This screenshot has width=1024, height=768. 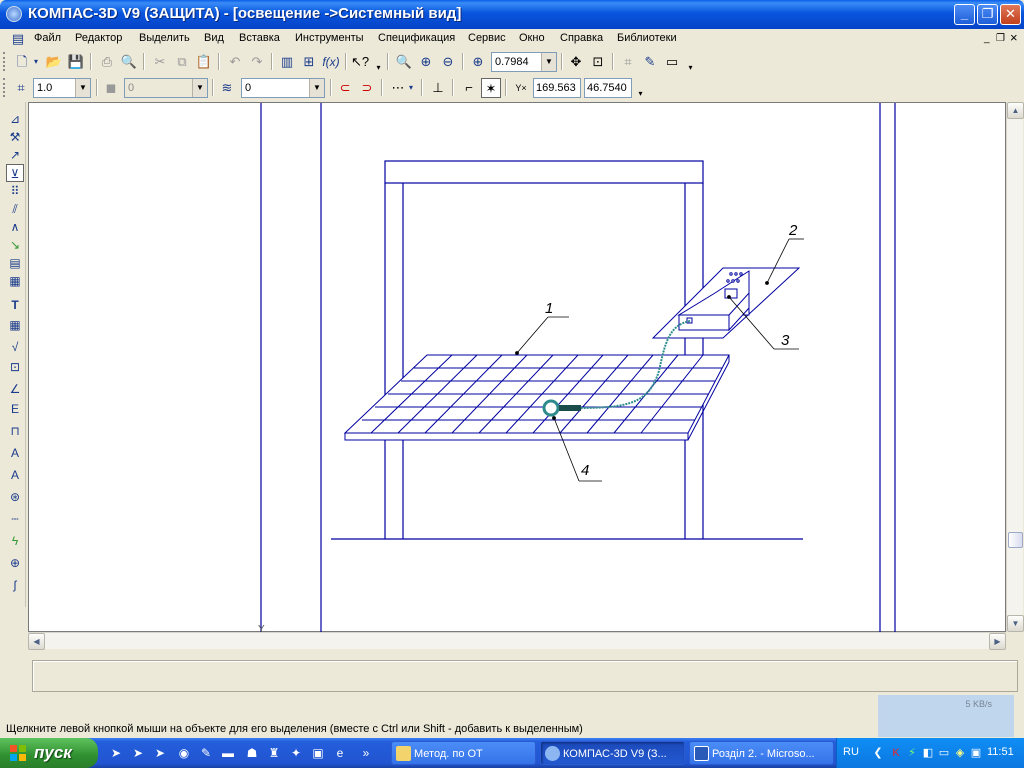 What do you see at coordinates (184, 753) in the screenshot?
I see `quicklaunch-app-icon: ◉` at bounding box center [184, 753].